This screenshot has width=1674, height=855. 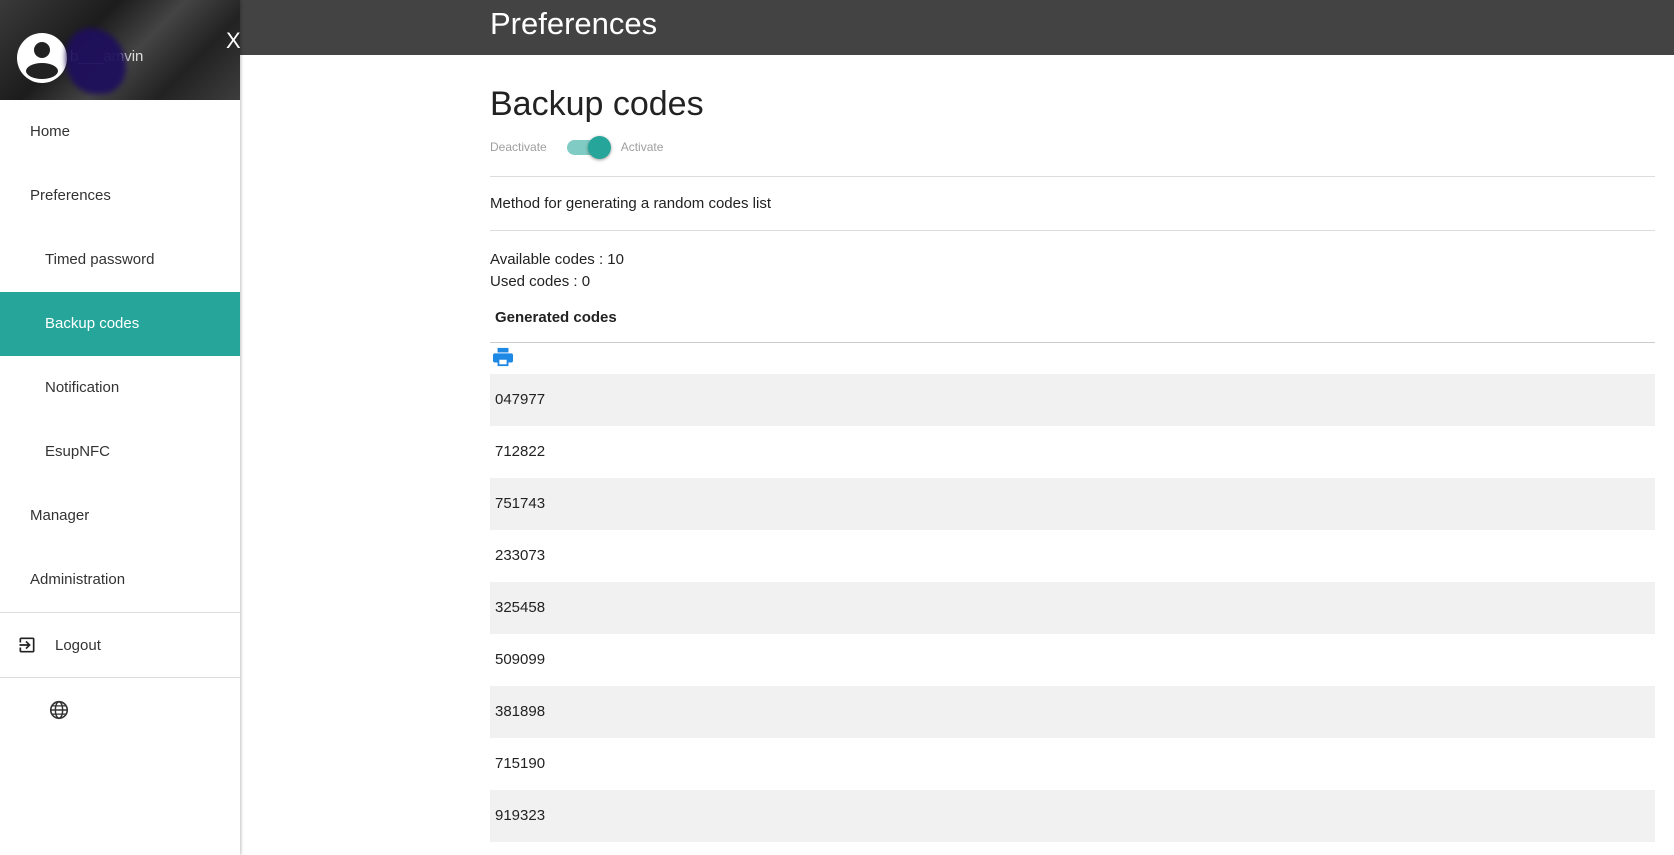 I want to click on used-codes: Used codes : 0, so click(x=540, y=281).